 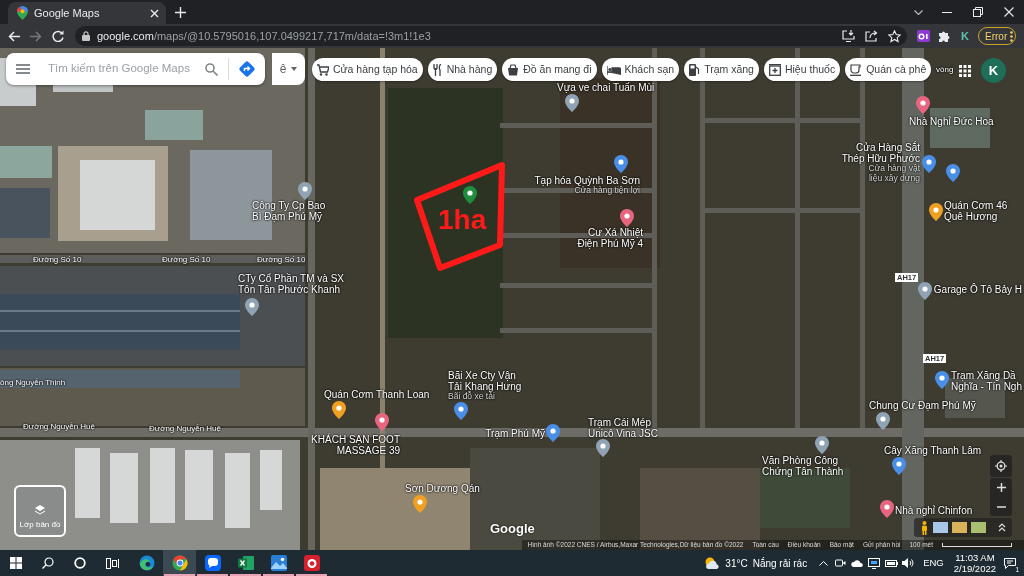 I want to click on place-label: CTy Cổ Phần TM và SX Tôn Tân Phước Khanh, so click(x=291, y=284).